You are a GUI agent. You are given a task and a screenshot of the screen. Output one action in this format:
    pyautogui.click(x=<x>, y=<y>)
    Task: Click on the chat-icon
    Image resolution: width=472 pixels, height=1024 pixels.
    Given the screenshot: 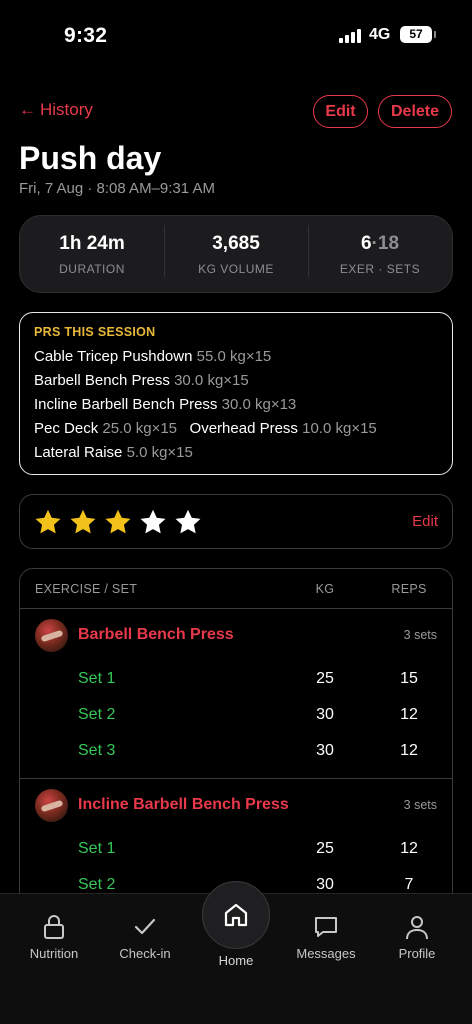 What is the action you would take?
    pyautogui.click(x=326, y=927)
    